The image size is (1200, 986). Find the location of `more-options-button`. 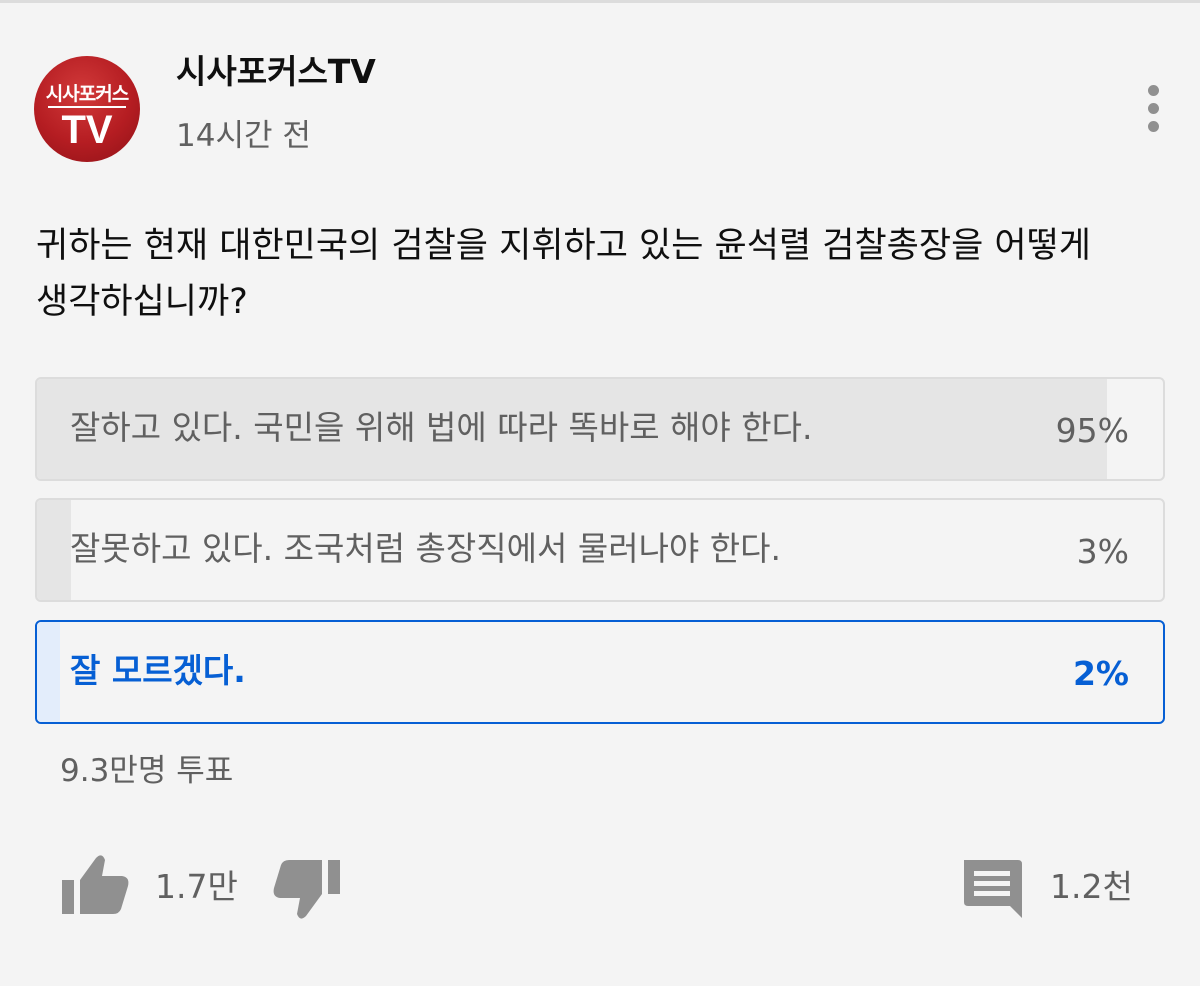

more-options-button is located at coordinates (1154, 108).